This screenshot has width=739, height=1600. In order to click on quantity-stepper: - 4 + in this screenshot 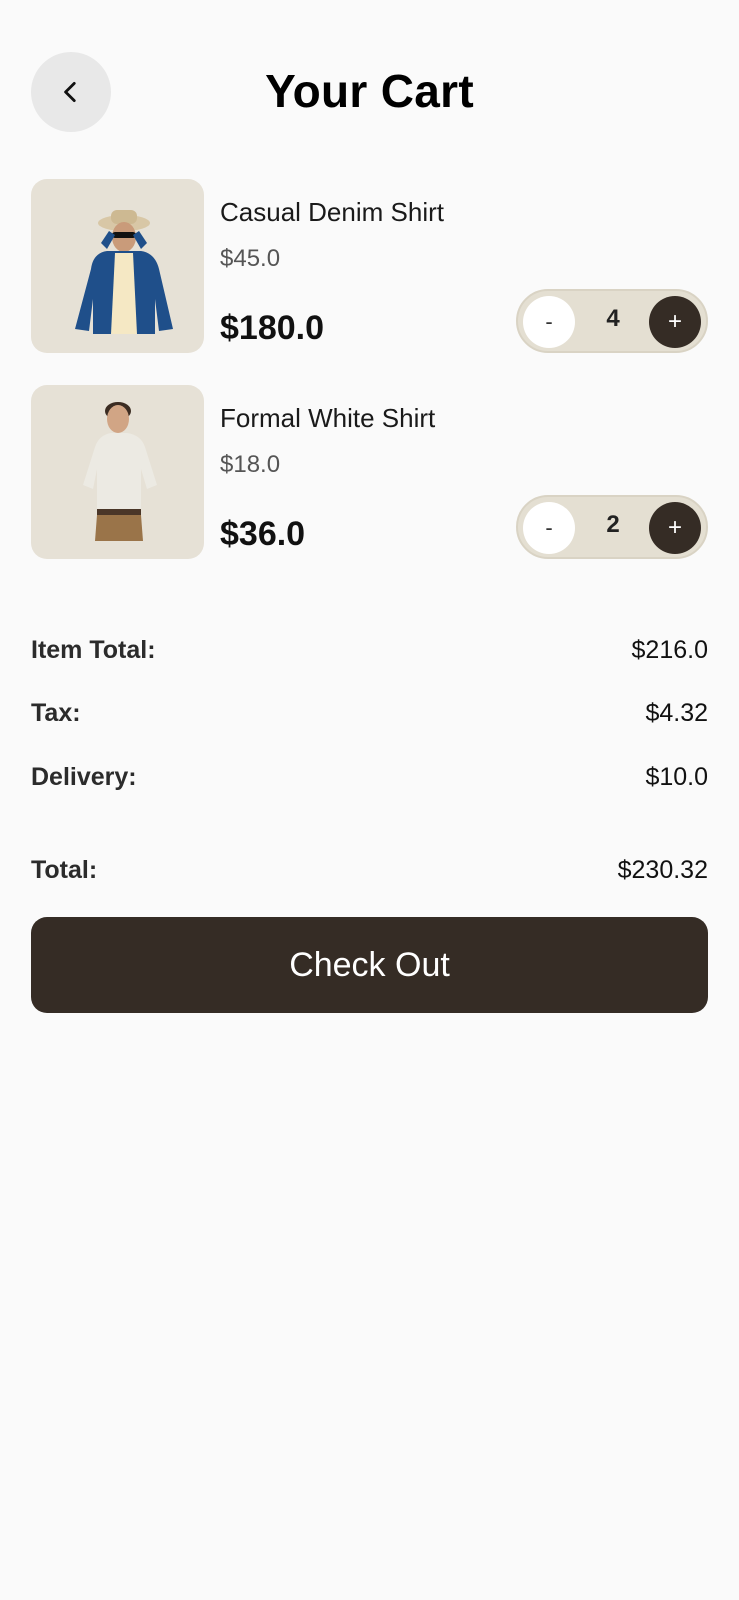, I will do `click(612, 321)`.